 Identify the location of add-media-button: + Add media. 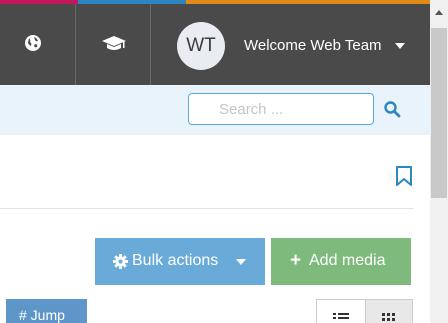
(341, 261).